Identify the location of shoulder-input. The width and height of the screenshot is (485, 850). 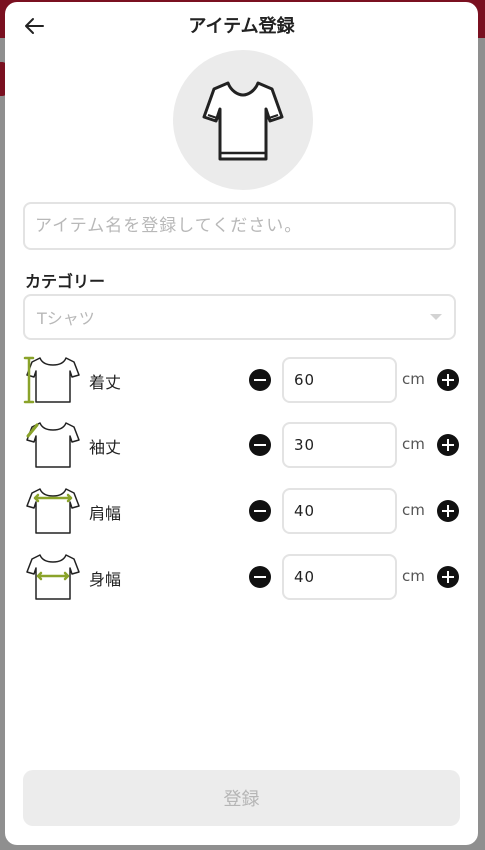
(339, 511).